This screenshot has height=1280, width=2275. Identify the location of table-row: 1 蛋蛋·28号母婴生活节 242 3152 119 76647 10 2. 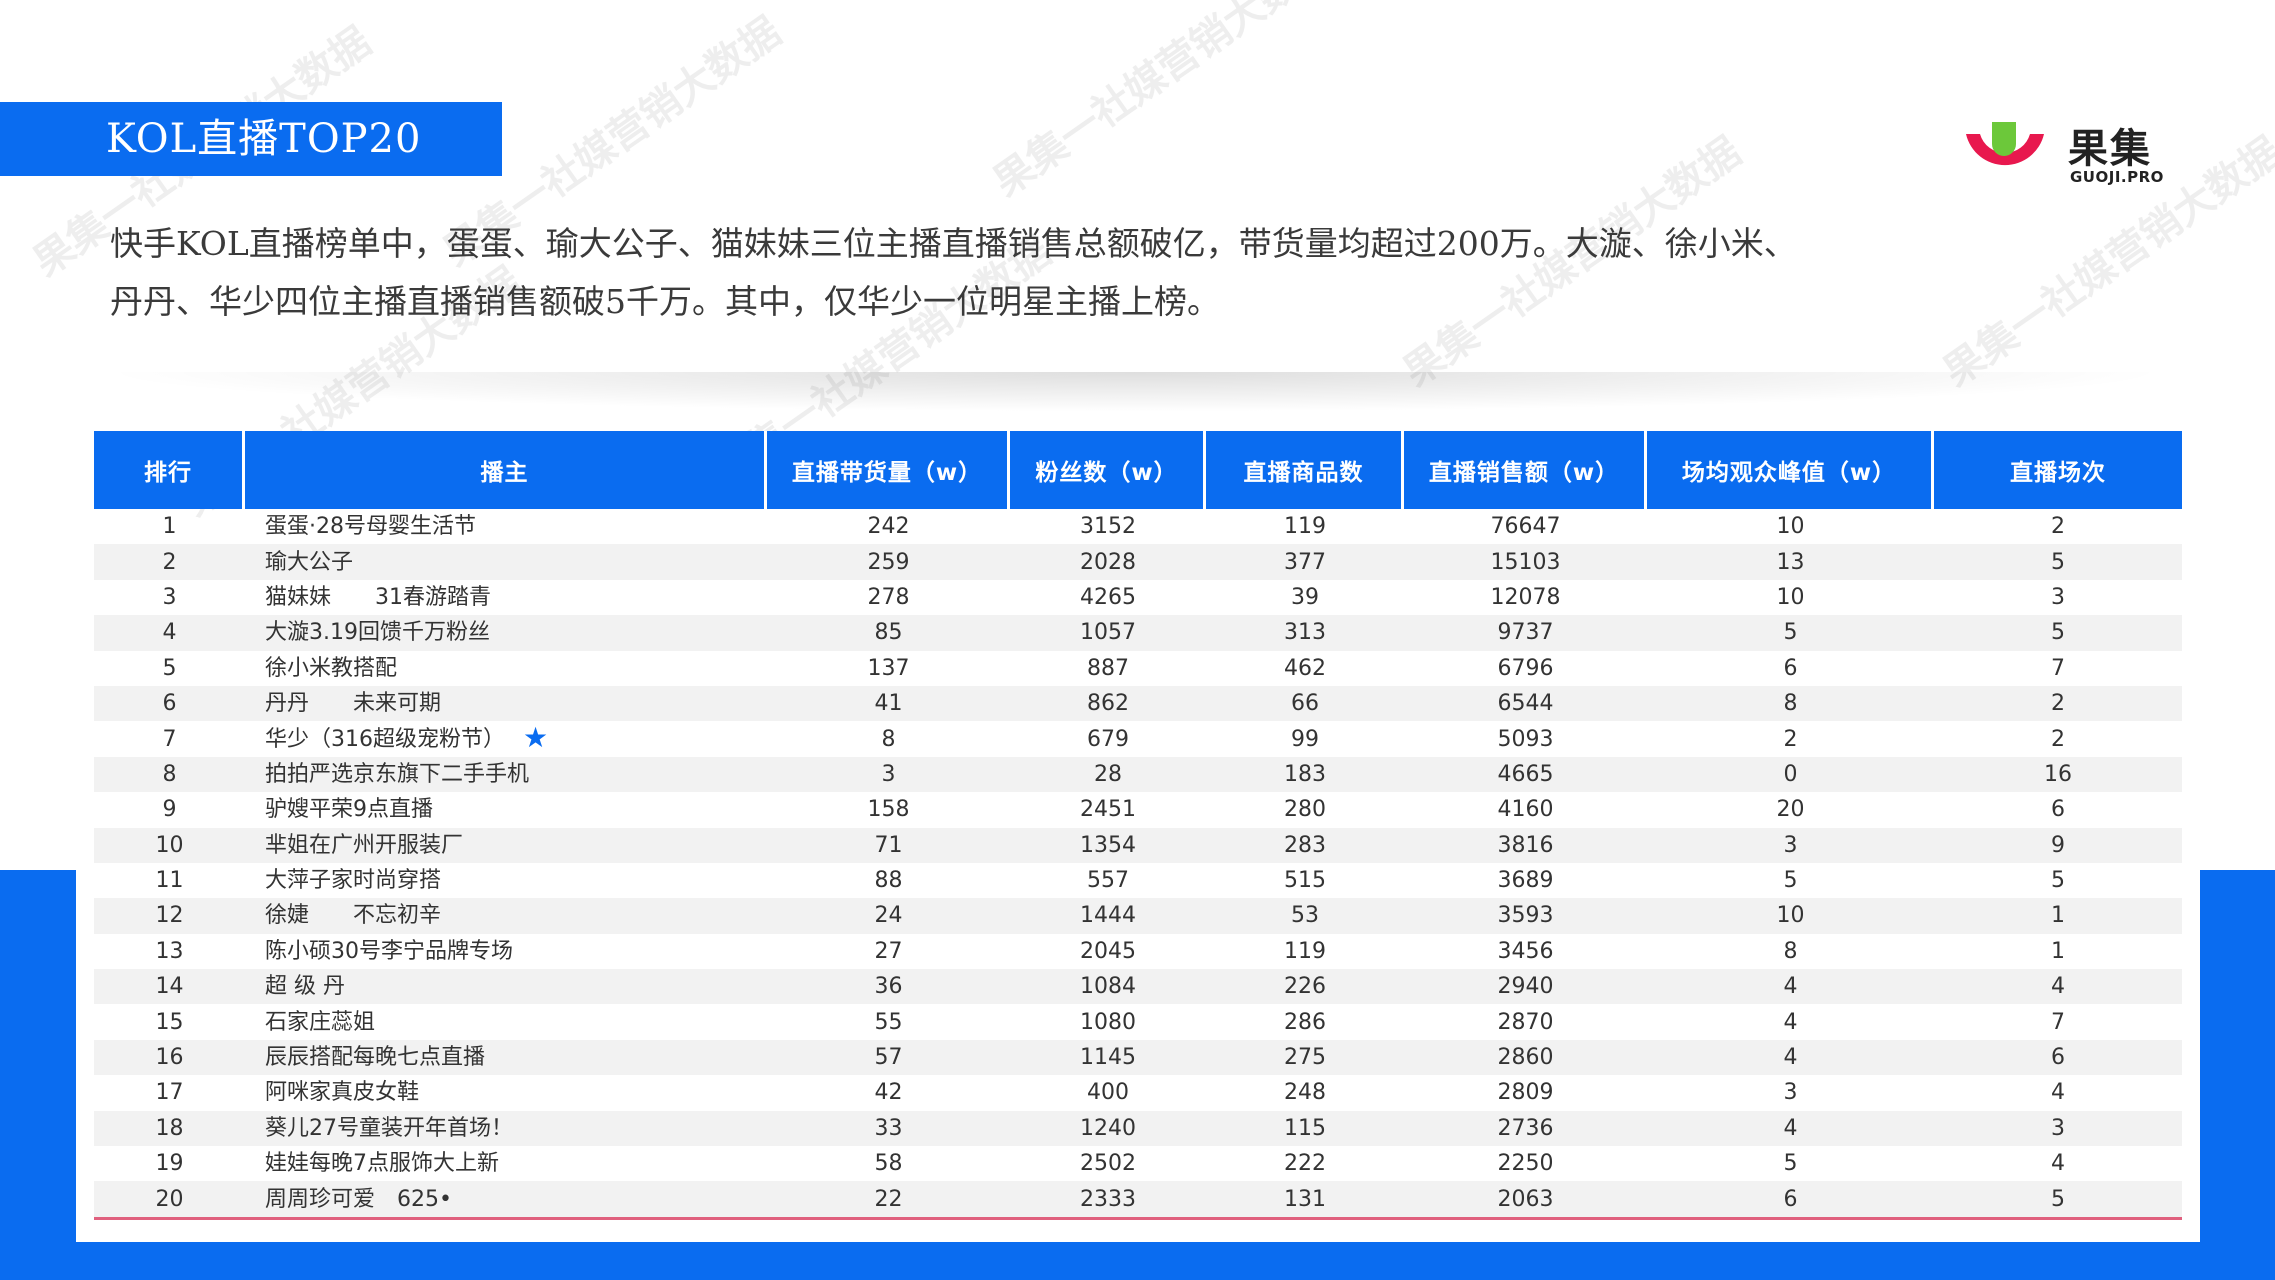
(1138, 526).